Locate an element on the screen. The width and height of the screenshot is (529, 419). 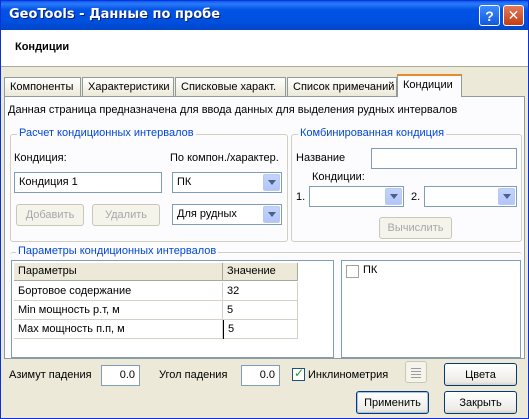
combined-group-title: Комбинированная кондиция is located at coordinates (372, 133).